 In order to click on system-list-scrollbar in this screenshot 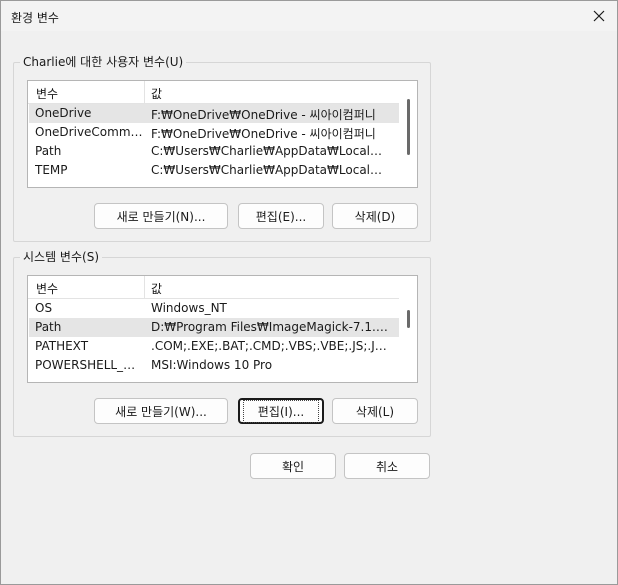, I will do `click(408, 329)`.